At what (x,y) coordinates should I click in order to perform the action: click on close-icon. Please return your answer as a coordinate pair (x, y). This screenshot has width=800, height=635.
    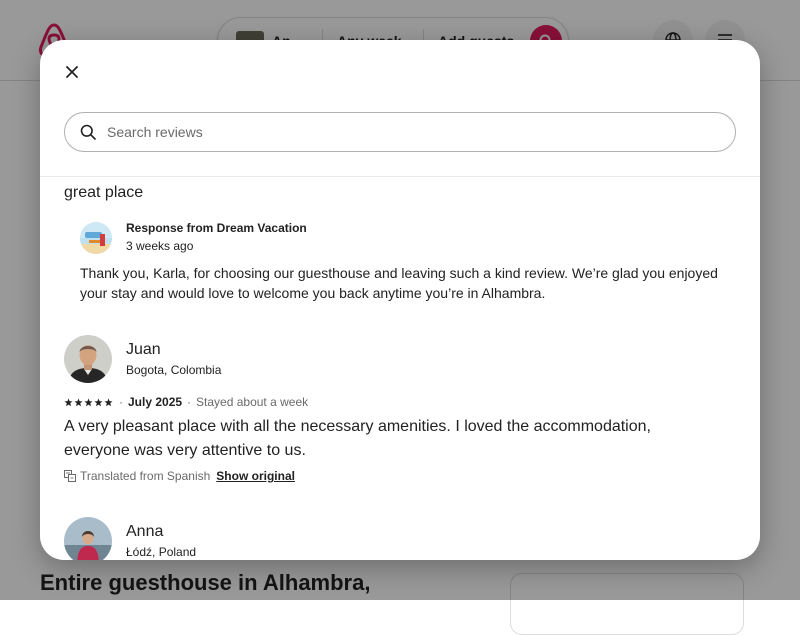
    Looking at the image, I should click on (72, 72).